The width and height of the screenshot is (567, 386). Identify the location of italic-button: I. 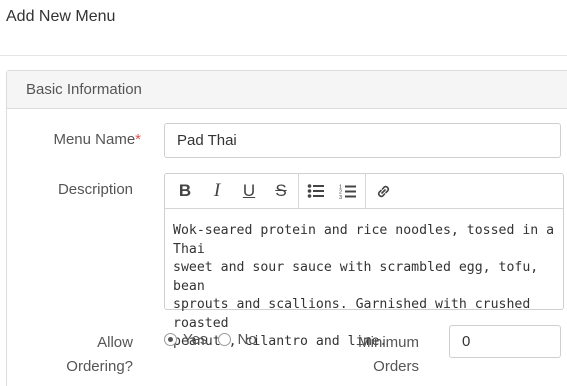
(217, 191).